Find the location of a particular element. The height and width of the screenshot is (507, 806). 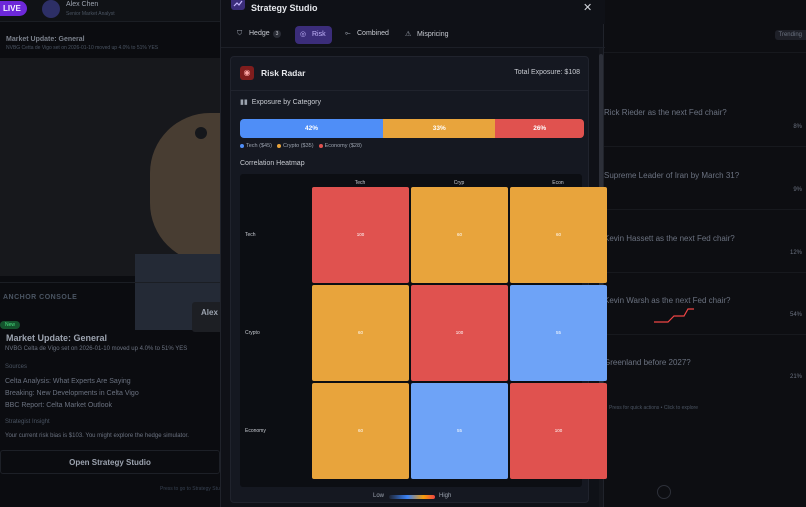

sparkline is located at coordinates (674, 315).